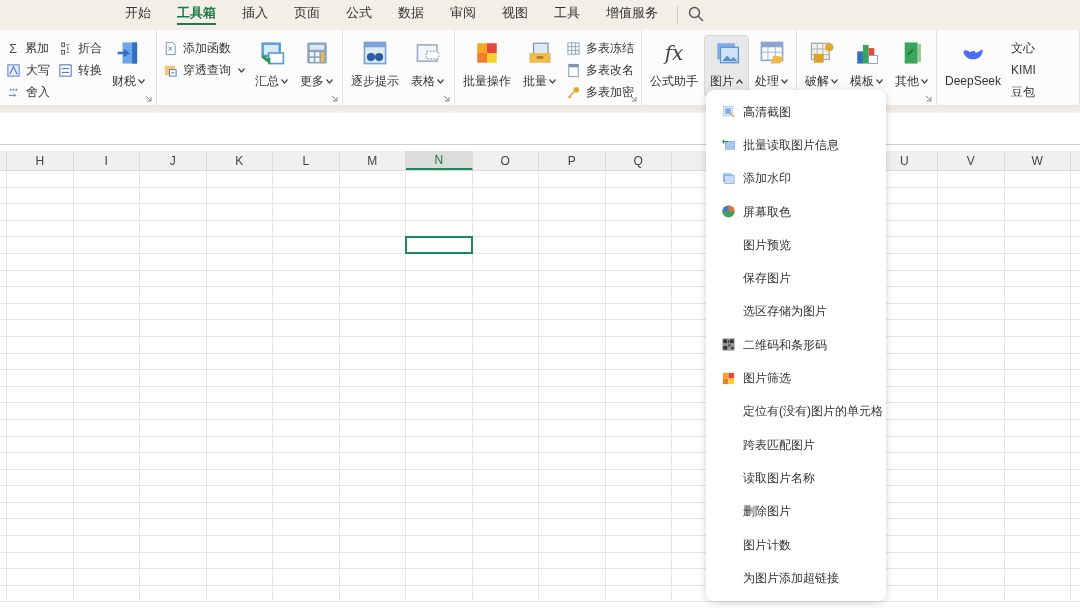 The height and width of the screenshot is (608, 1080). I want to click on ribbon-button: 财税, so click(128, 66).